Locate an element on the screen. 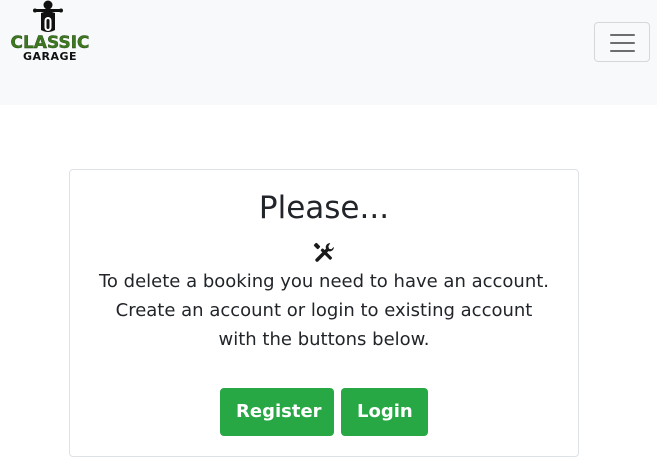 The image size is (657, 476). brand-logo-link: CLASSIC GARAGE is located at coordinates (50, 34).